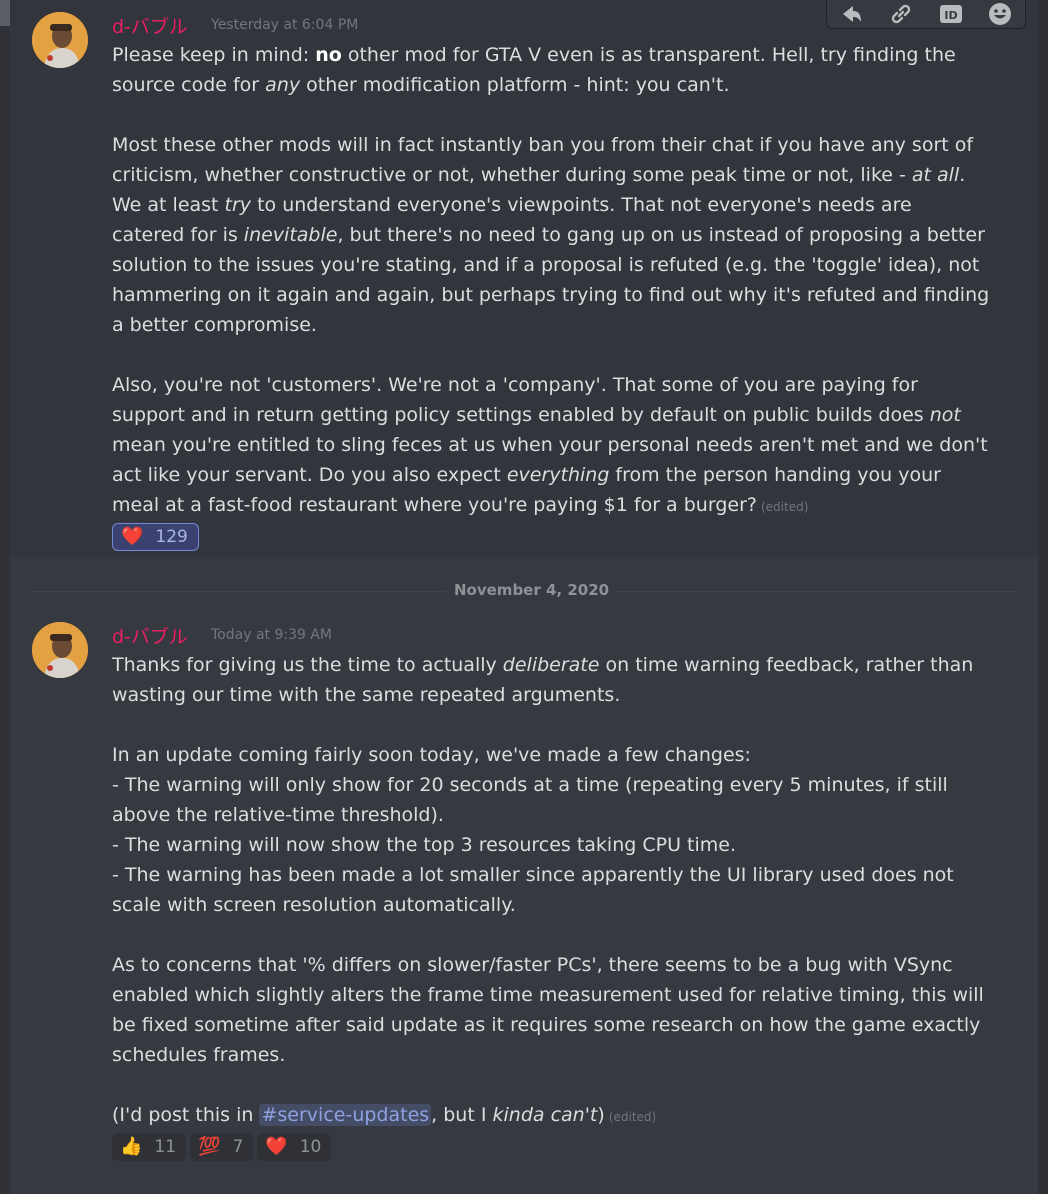 The image size is (1048, 1194). Describe the element at coordinates (209, 1146) in the screenshot. I see `hundred-emoji-icon: 💯` at that location.